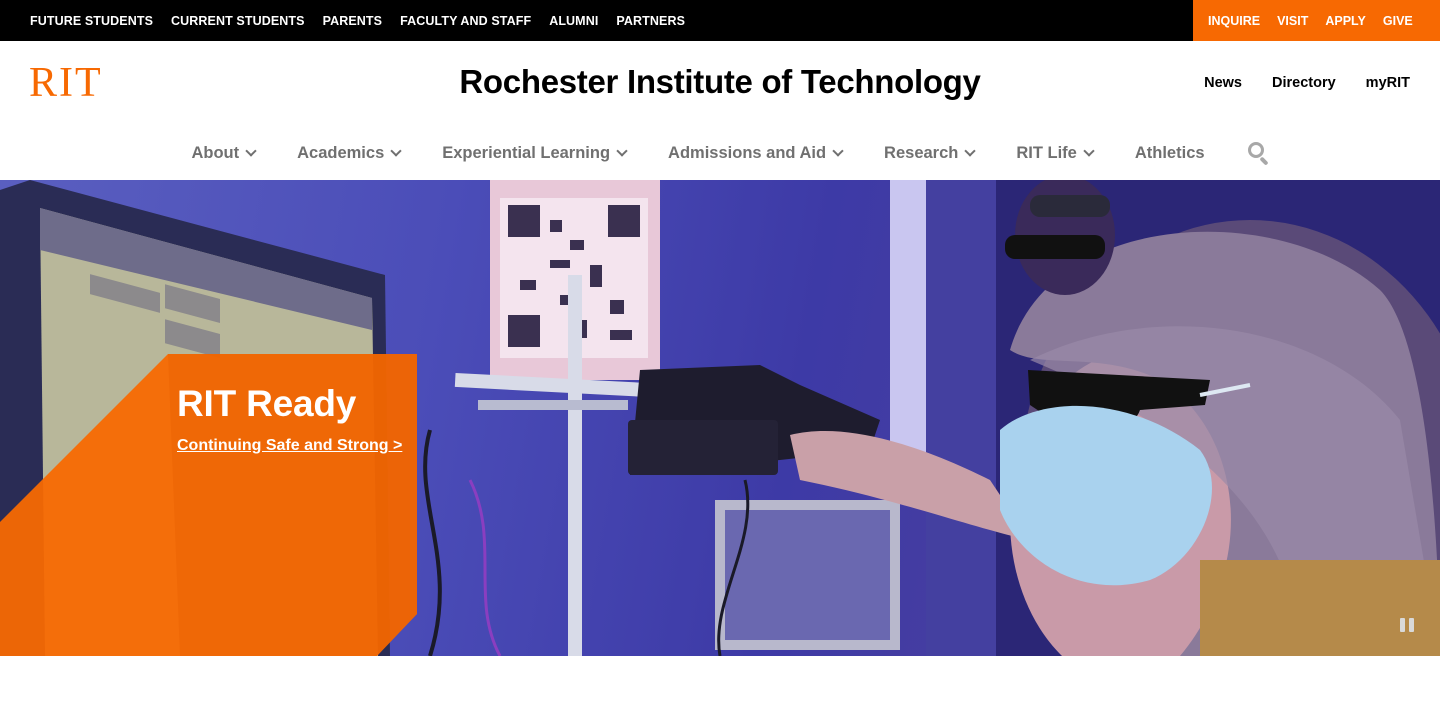 The image size is (1440, 719). What do you see at coordinates (215, 152) in the screenshot?
I see `nav-item-label: About` at bounding box center [215, 152].